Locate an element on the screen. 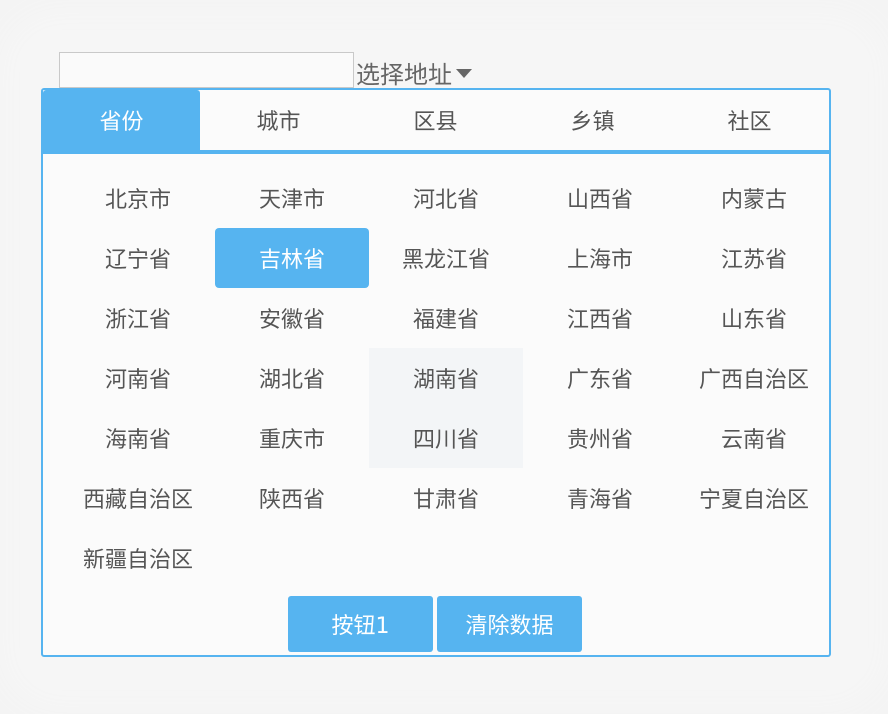  province-option: 四川省 is located at coordinates (446, 438).